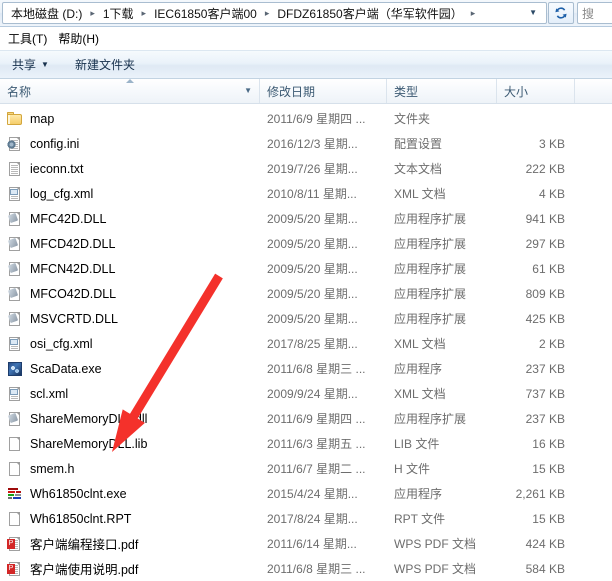 This screenshot has height=581, width=612. What do you see at coordinates (52, 468) in the screenshot?
I see `file-name-label: smem.h` at bounding box center [52, 468].